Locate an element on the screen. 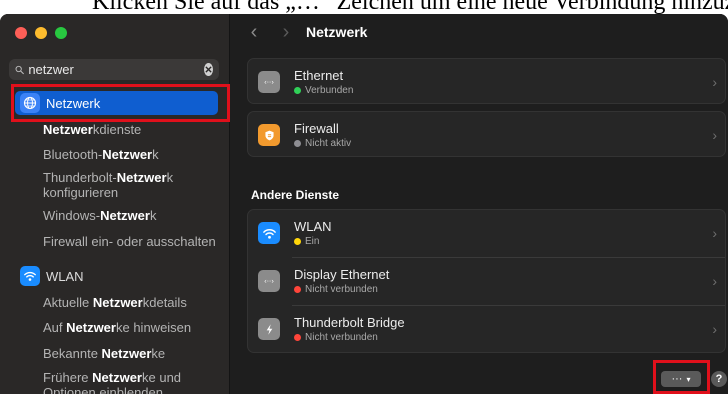 This screenshot has height=394, width=728. section-title: Andere Dienste is located at coordinates (295, 195).